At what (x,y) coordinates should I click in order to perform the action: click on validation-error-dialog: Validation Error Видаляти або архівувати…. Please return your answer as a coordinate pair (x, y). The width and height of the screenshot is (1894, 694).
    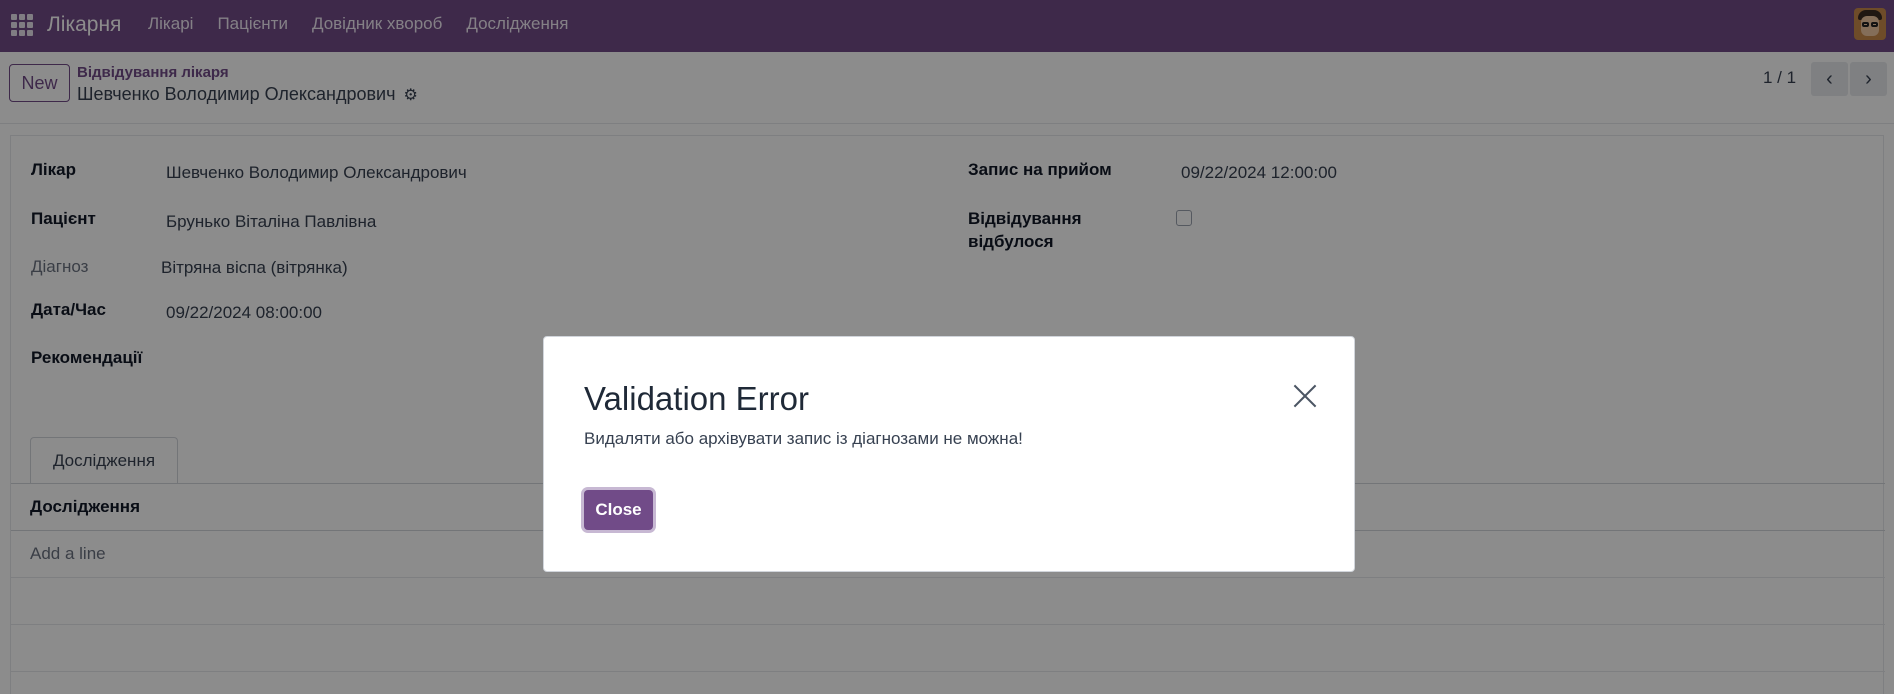
    Looking at the image, I should click on (949, 454).